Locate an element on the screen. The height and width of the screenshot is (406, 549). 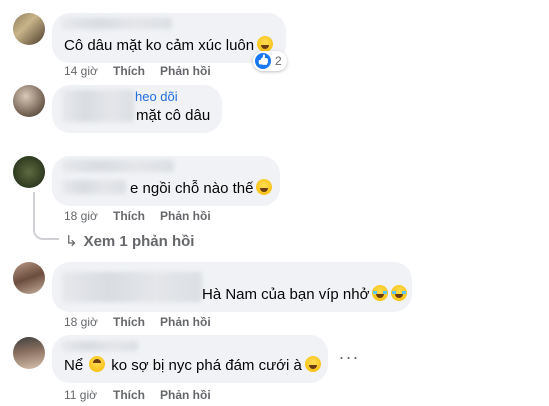
comment-bubble: heo dõi mặt cô dâu is located at coordinates (137, 109).